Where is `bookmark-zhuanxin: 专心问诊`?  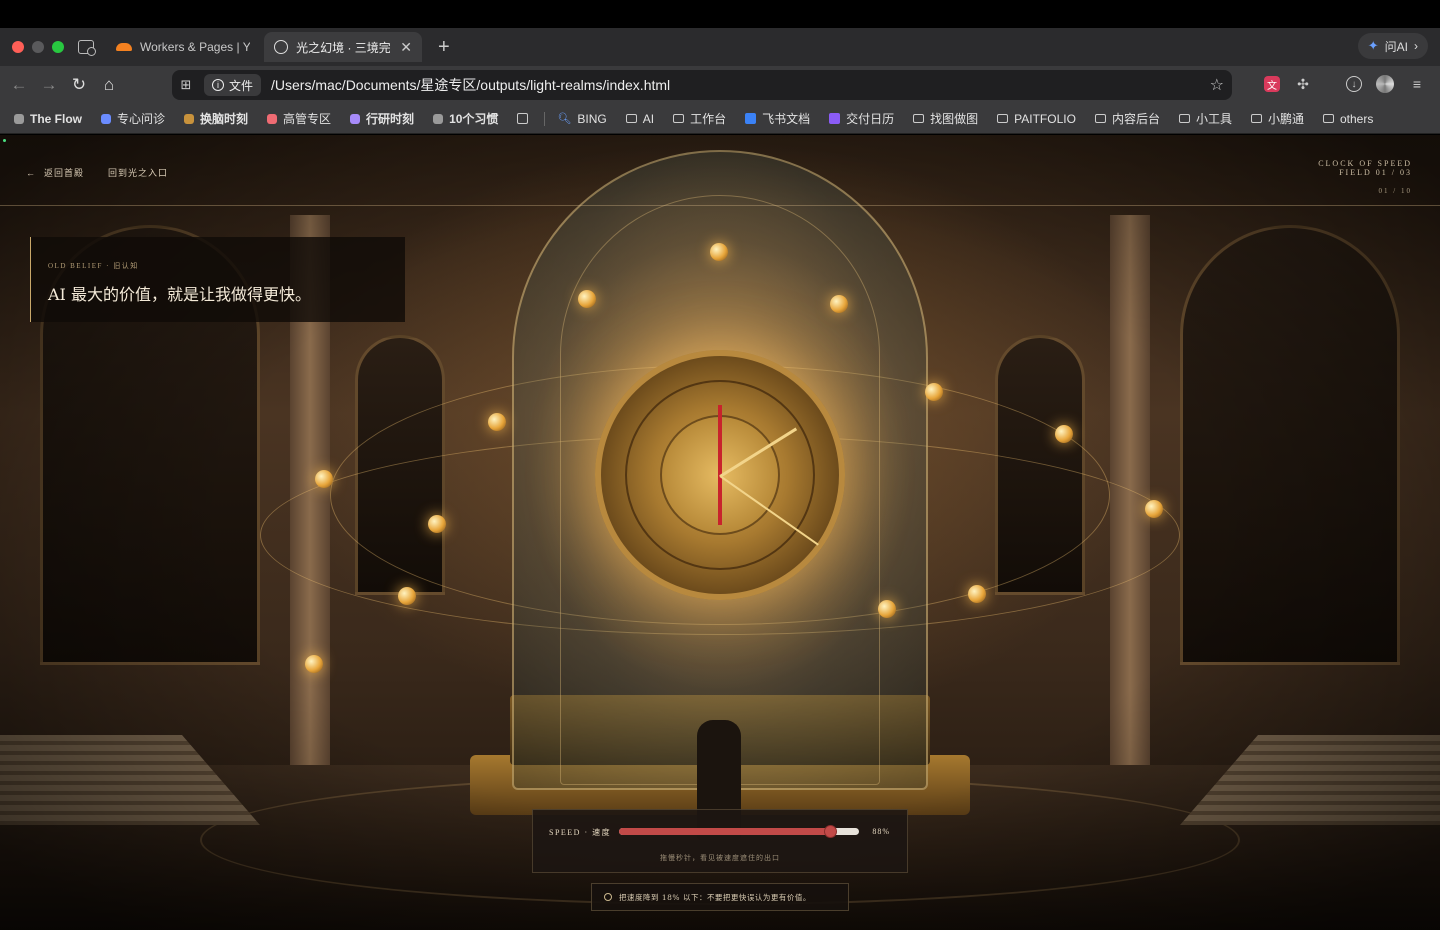
bookmark-zhuanxin: 专心问诊 is located at coordinates (133, 118).